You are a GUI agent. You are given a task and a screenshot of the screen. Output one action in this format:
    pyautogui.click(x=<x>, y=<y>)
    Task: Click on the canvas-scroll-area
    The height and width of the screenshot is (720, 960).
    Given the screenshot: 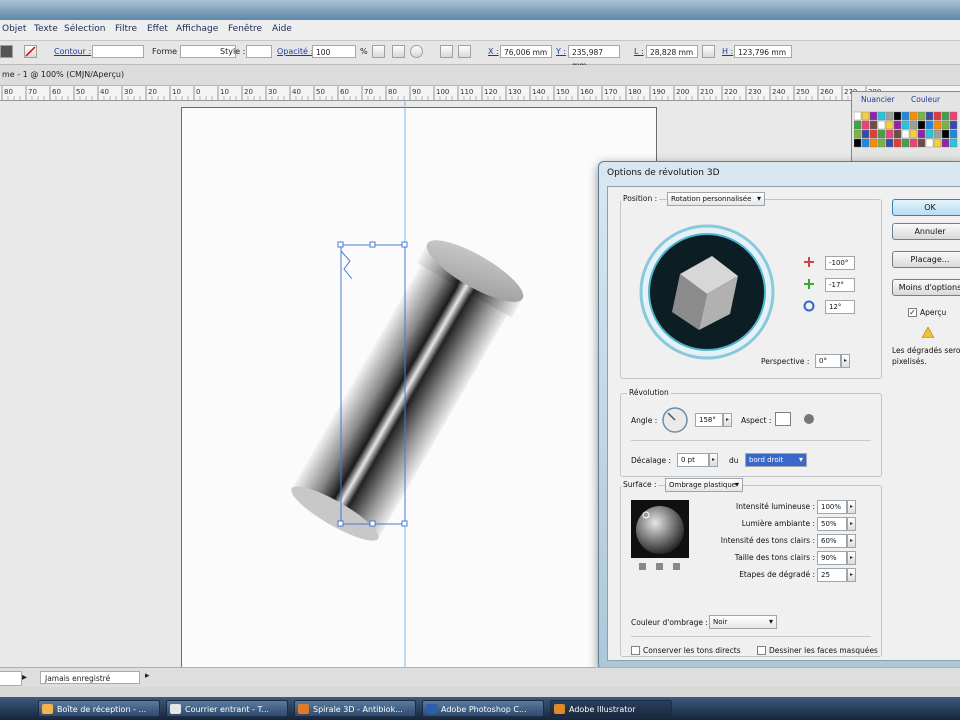 What is the action you would take?
    pyautogui.click(x=480, y=692)
    